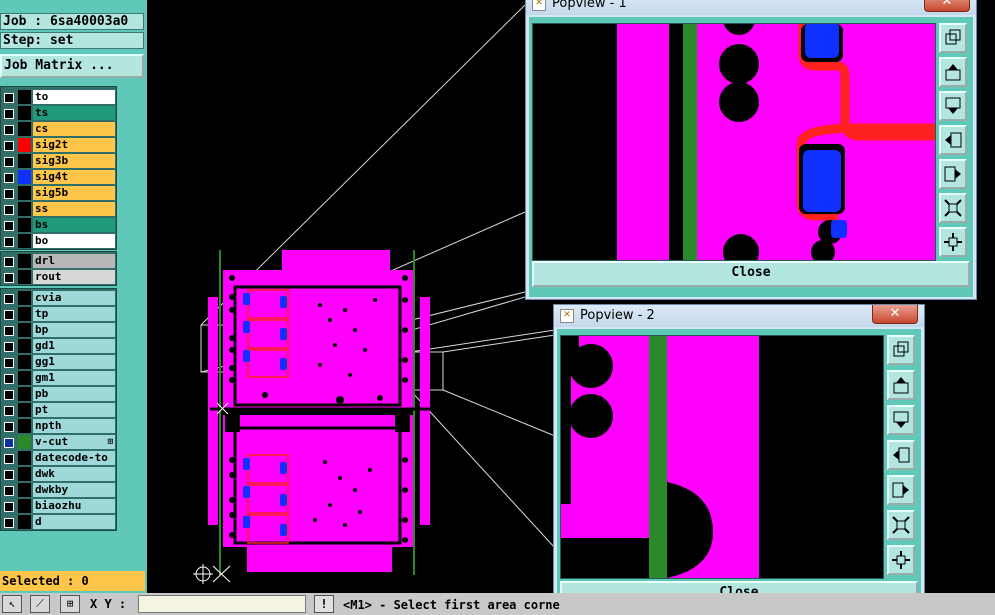 The image size is (995, 615). Describe the element at coordinates (74, 209) in the screenshot. I see `layer-name: ss` at that location.